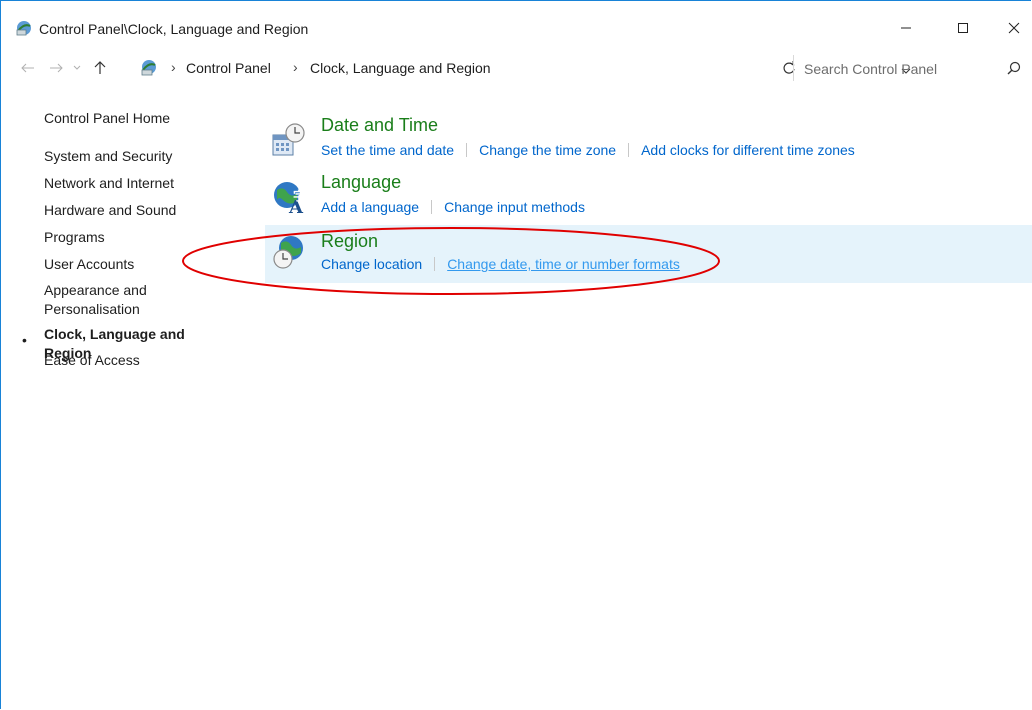 This screenshot has height=710, width=1032. Describe the element at coordinates (361, 182) in the screenshot. I see `category-title: Language` at that location.